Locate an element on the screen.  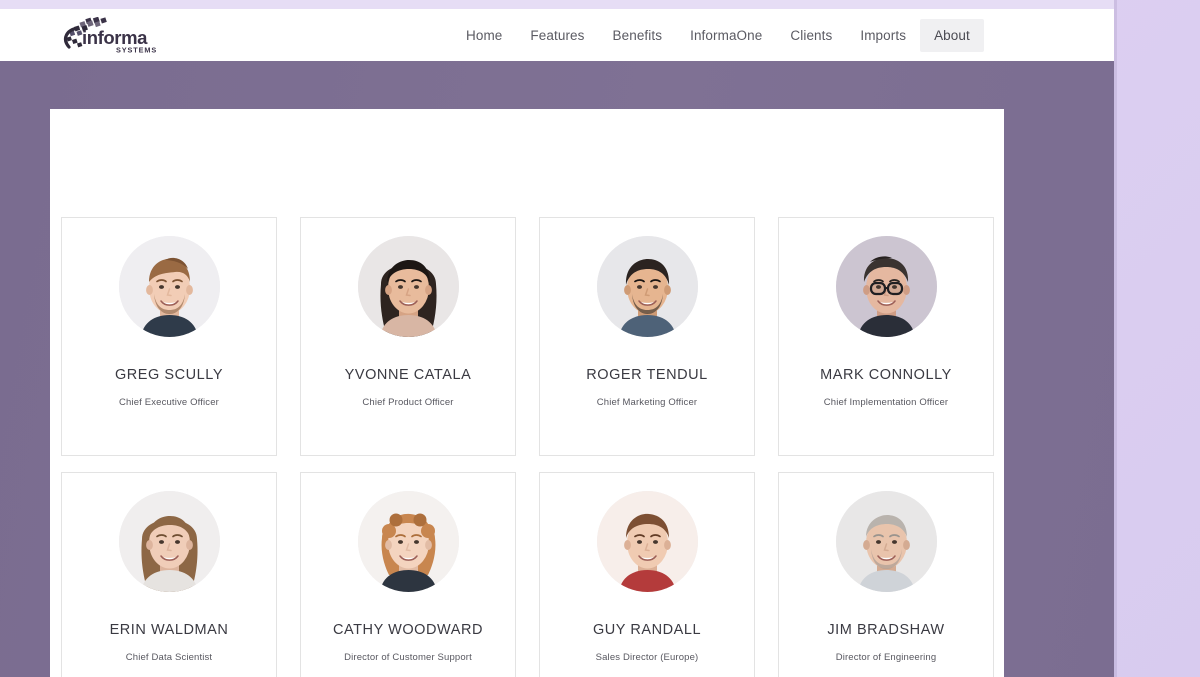
nav-item-imports: Imports is located at coordinates (883, 35).